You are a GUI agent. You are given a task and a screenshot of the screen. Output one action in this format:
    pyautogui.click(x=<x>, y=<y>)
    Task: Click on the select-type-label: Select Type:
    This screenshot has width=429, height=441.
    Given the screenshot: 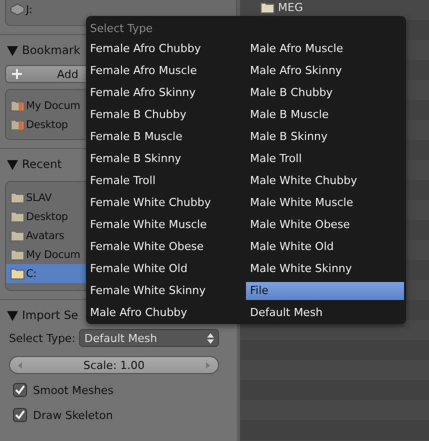 What is the action you would take?
    pyautogui.click(x=42, y=338)
    